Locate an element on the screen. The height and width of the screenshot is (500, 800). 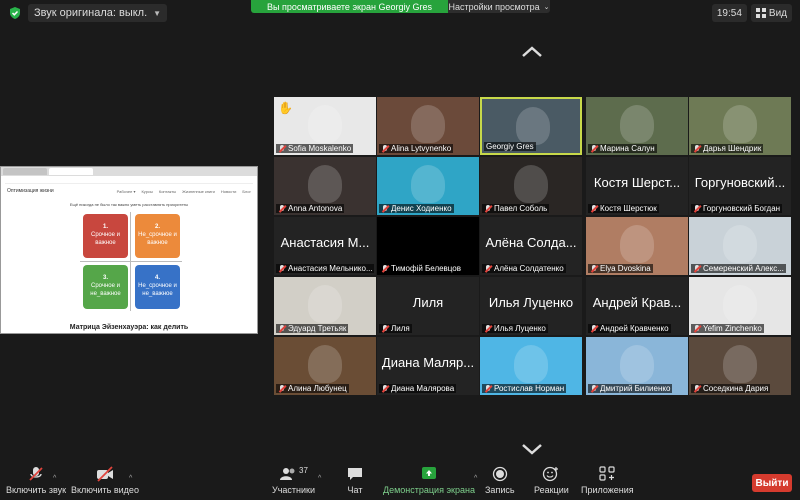
participant-name: Алина Любунец is located at coordinates (317, 388).